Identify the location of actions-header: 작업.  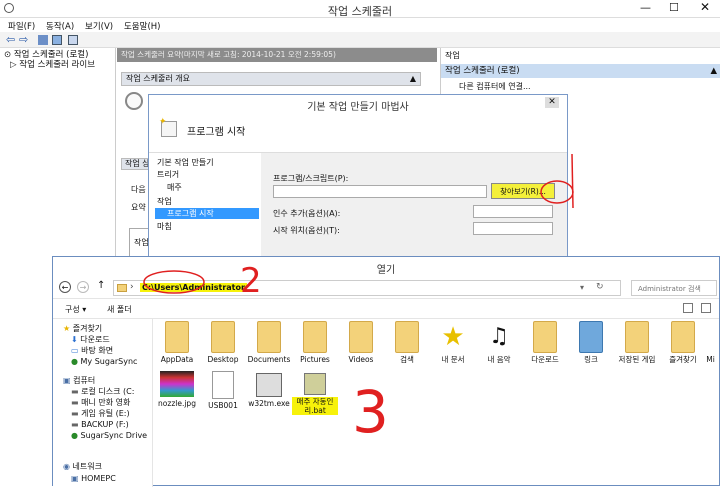
(452, 55).